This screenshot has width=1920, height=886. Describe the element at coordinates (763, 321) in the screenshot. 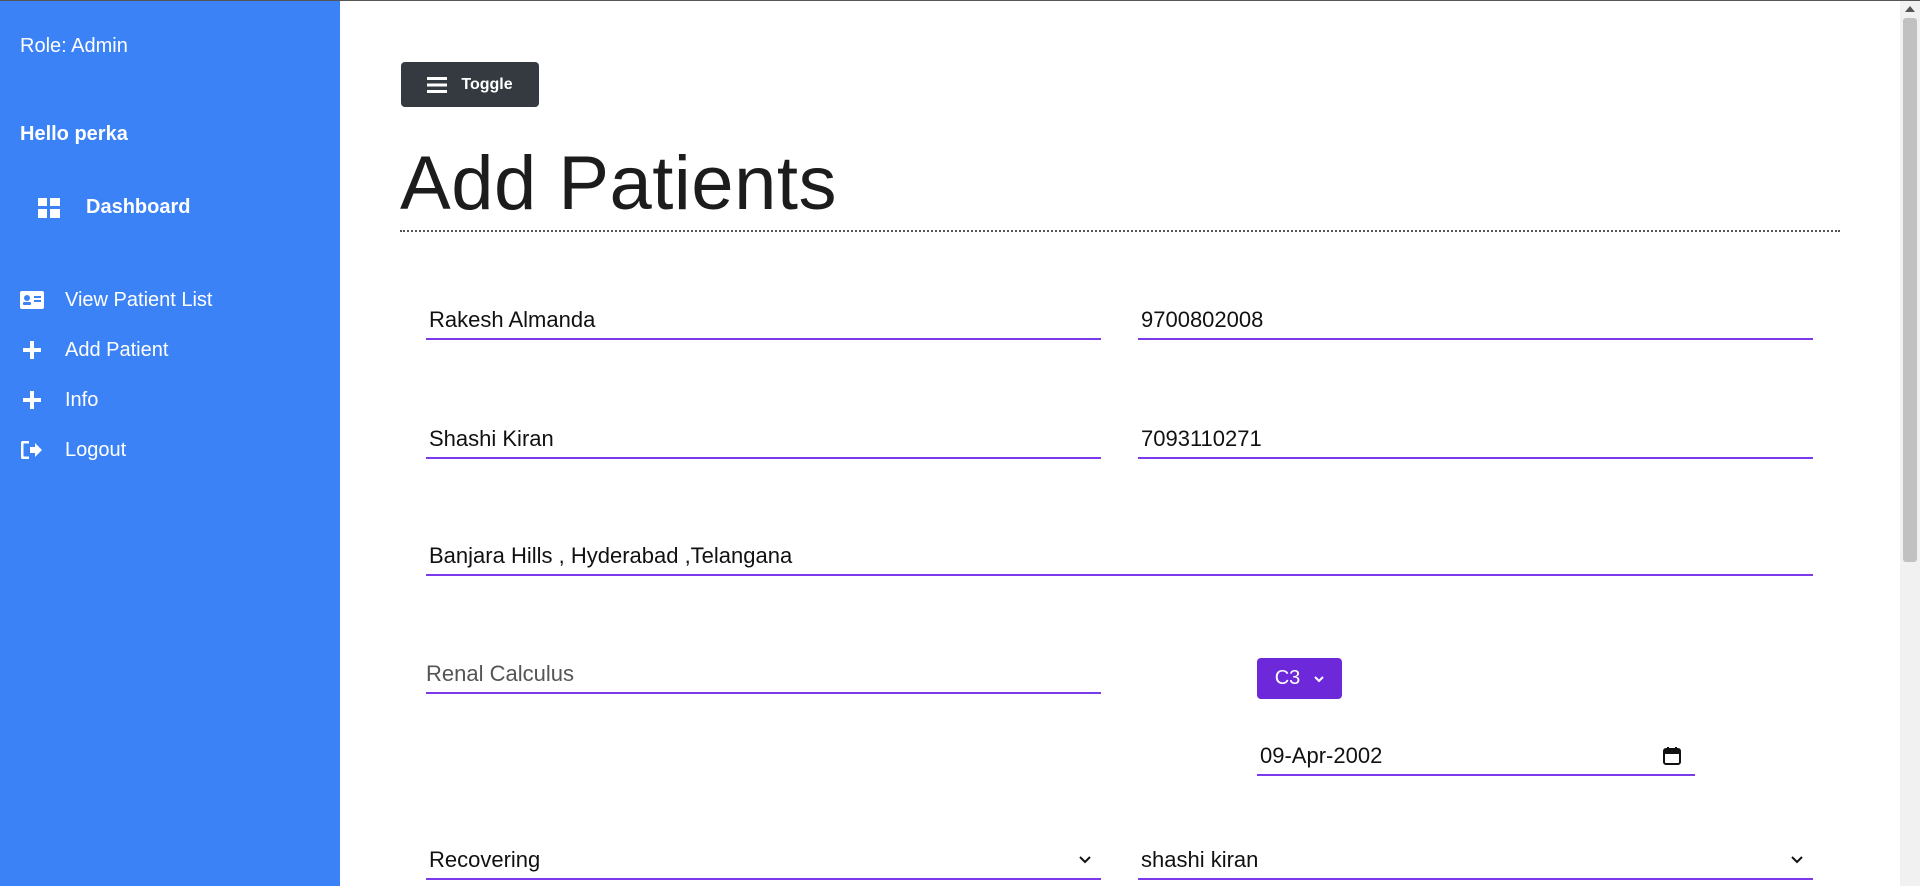

I see `patient-name-field: Rakesh Almanda` at that location.